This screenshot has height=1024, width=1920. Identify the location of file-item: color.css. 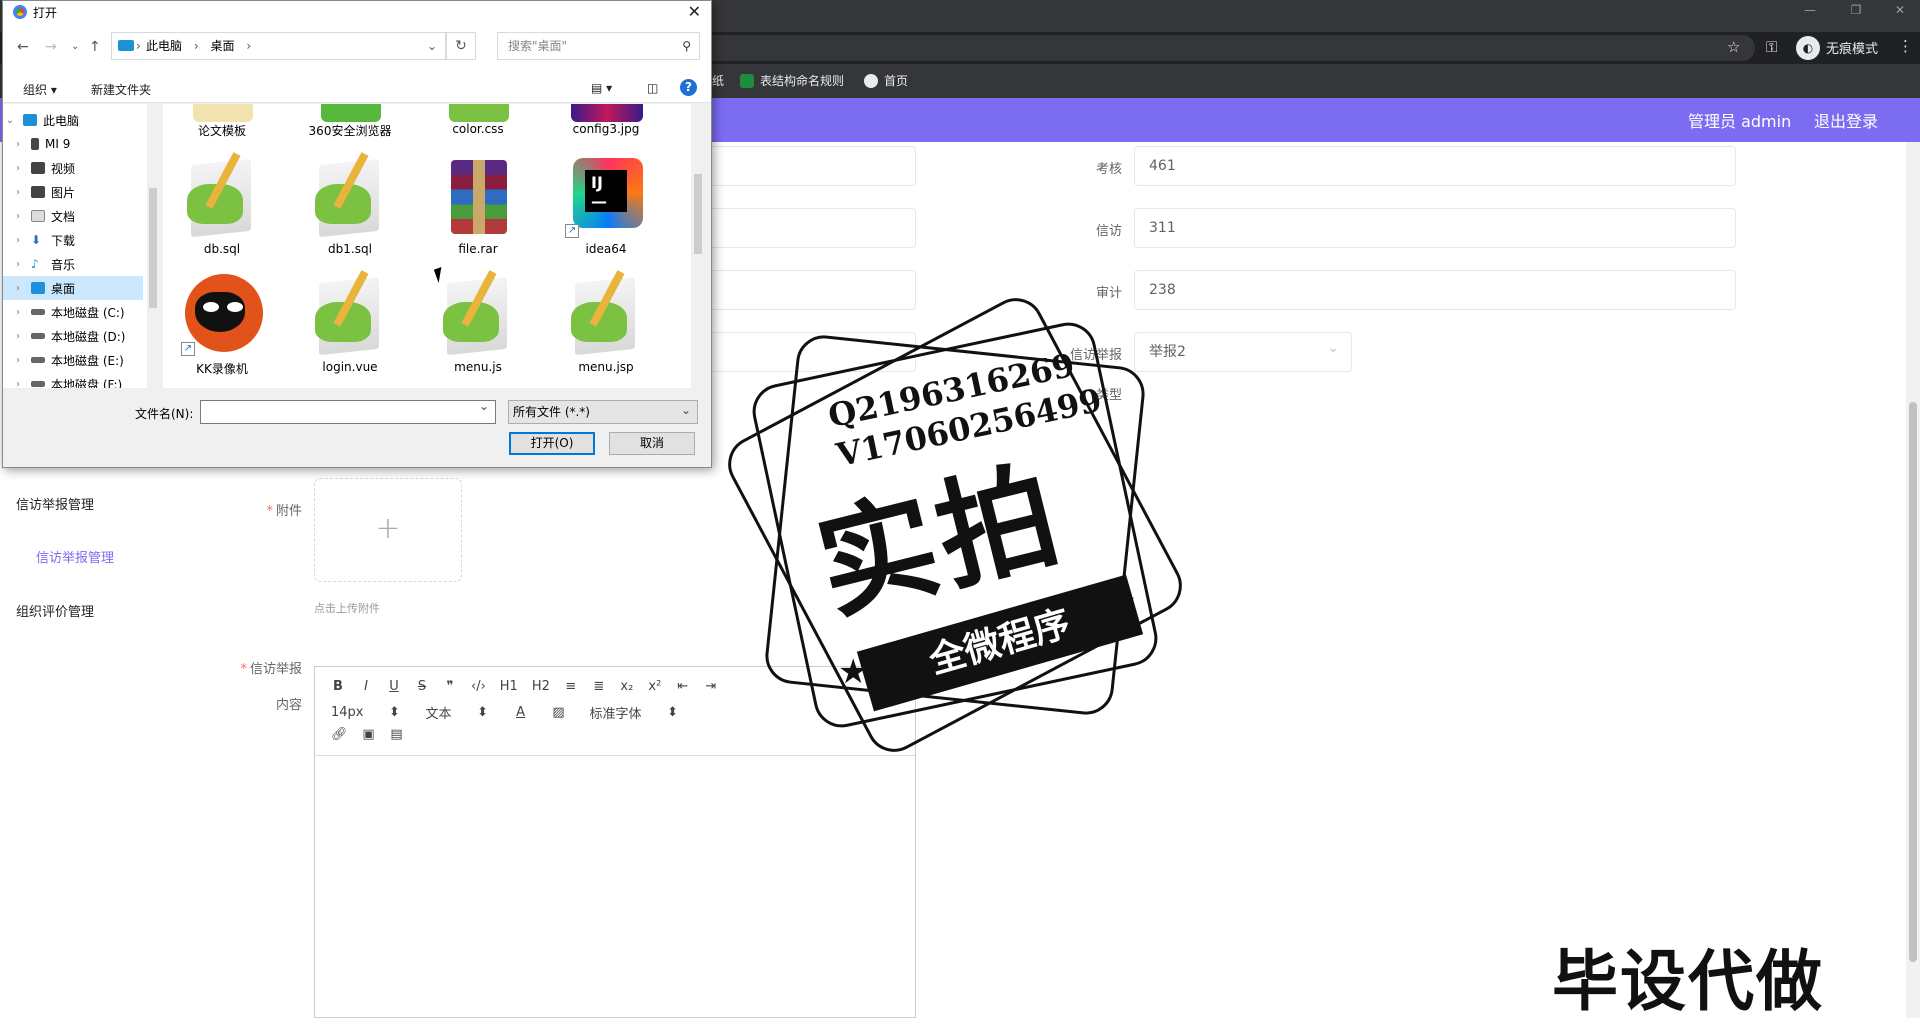
(478, 120).